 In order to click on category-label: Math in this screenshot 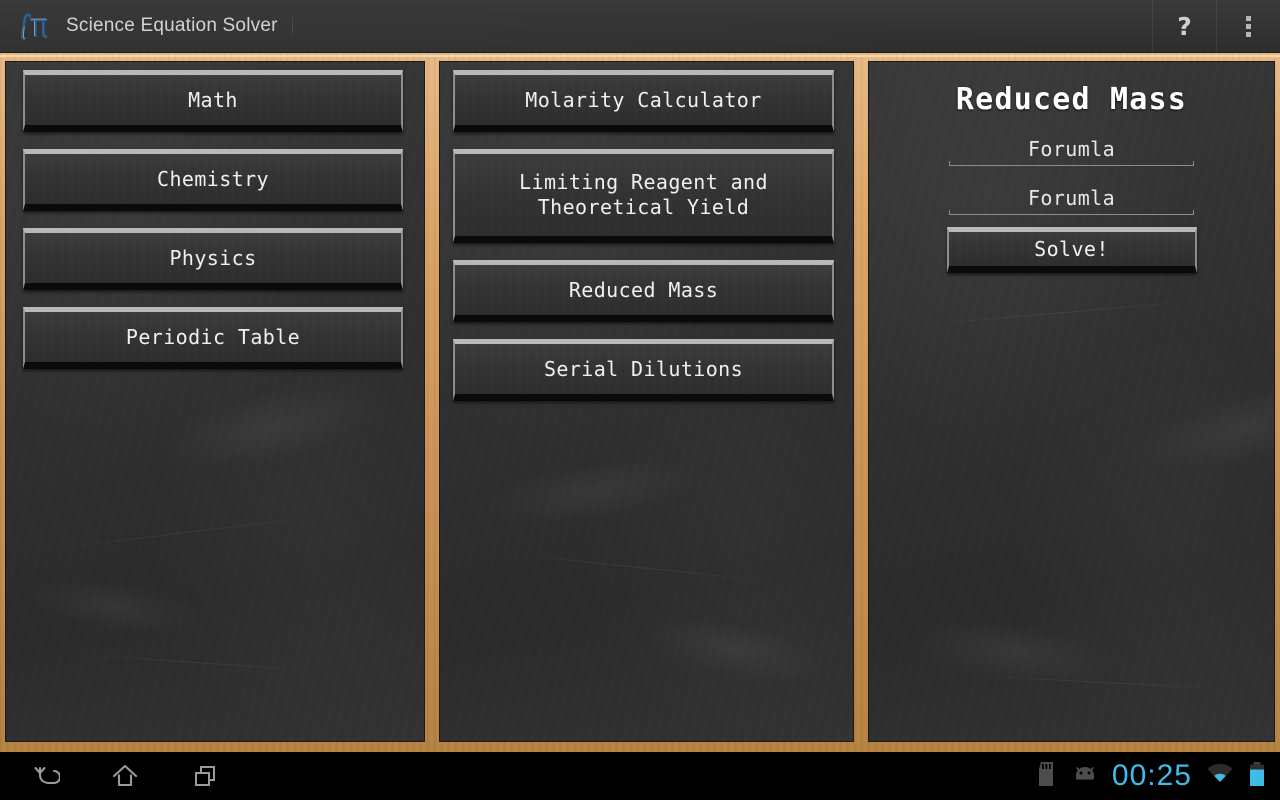, I will do `click(213, 99)`.